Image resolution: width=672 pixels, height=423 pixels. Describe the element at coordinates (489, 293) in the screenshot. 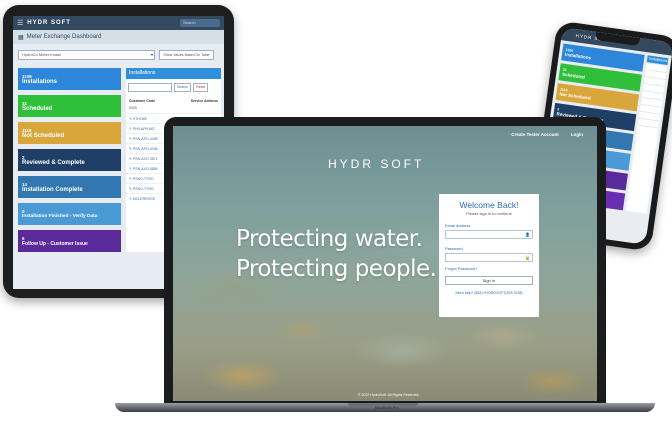

I see `help-phone-link: Need help? (833) HYDROSOFT(493-7638)` at that location.